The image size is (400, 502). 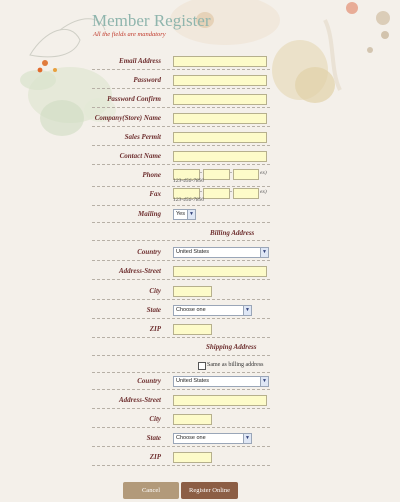 I want to click on billing-country-row: Country United States ▼, so click(x=181, y=254).